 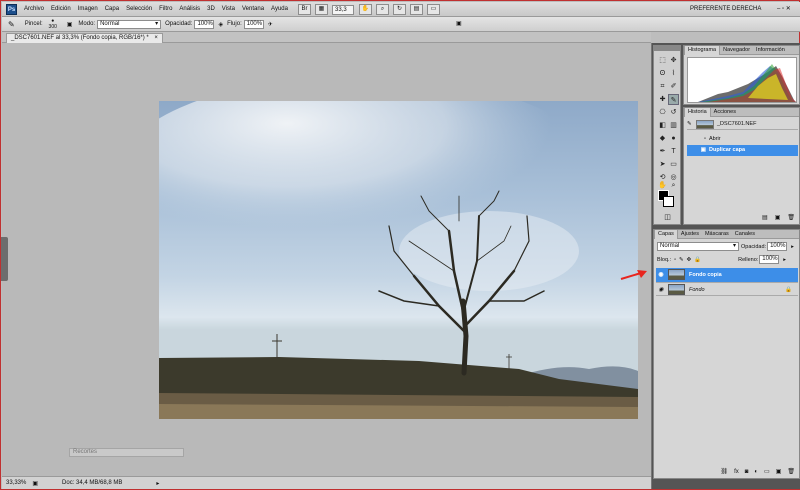 I want to click on tab-ajustes: Ajustes, so click(x=690, y=234).